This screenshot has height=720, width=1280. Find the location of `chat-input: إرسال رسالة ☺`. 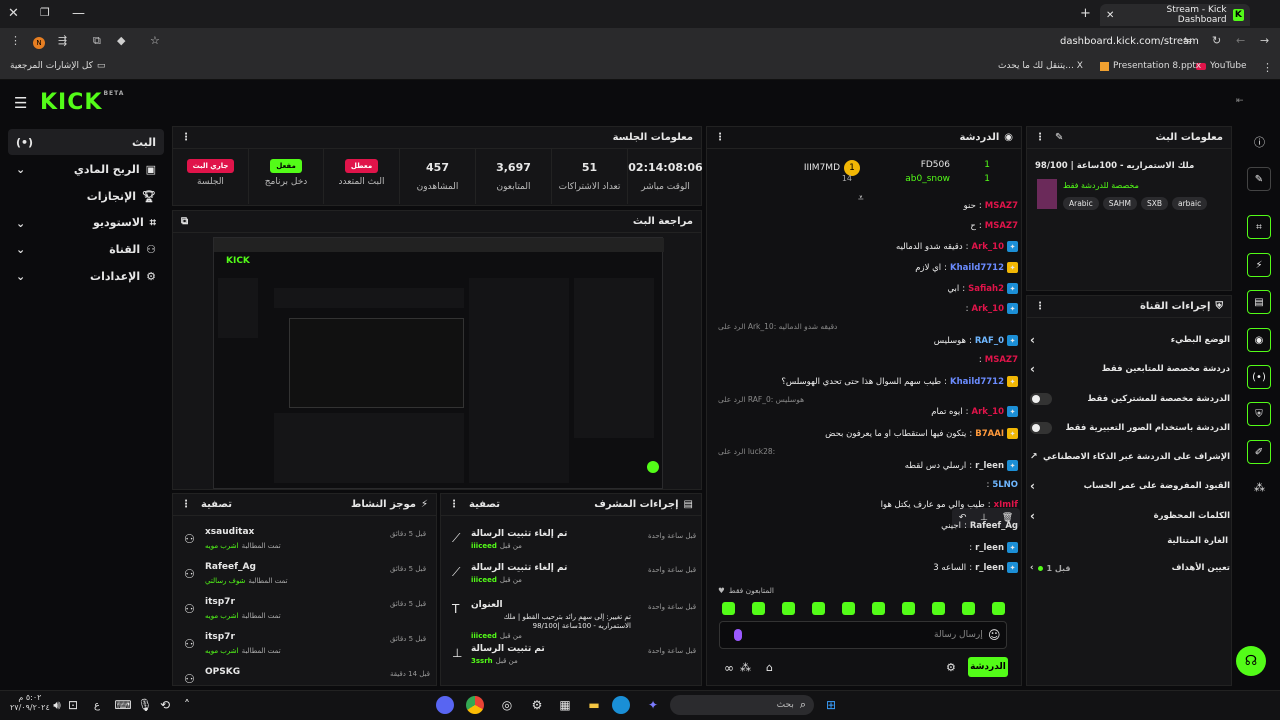

chat-input: إرسال رسالة ☺ is located at coordinates (863, 635).